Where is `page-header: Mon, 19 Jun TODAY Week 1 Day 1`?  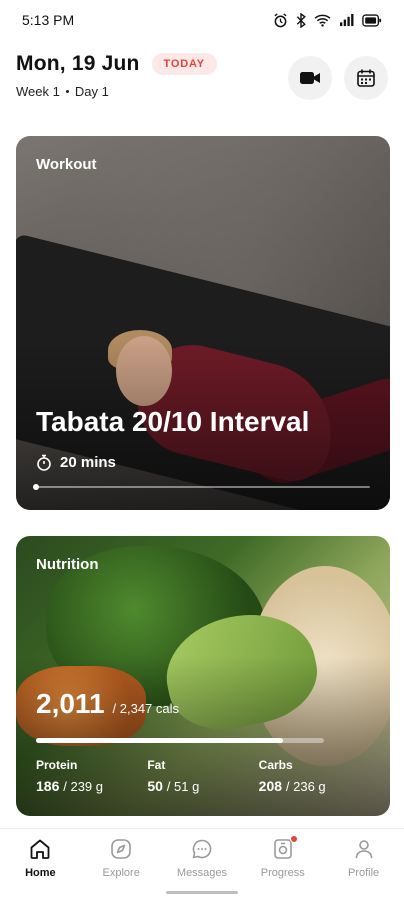 page-header: Mon, 19 Jun TODAY Week 1 Day 1 is located at coordinates (202, 80).